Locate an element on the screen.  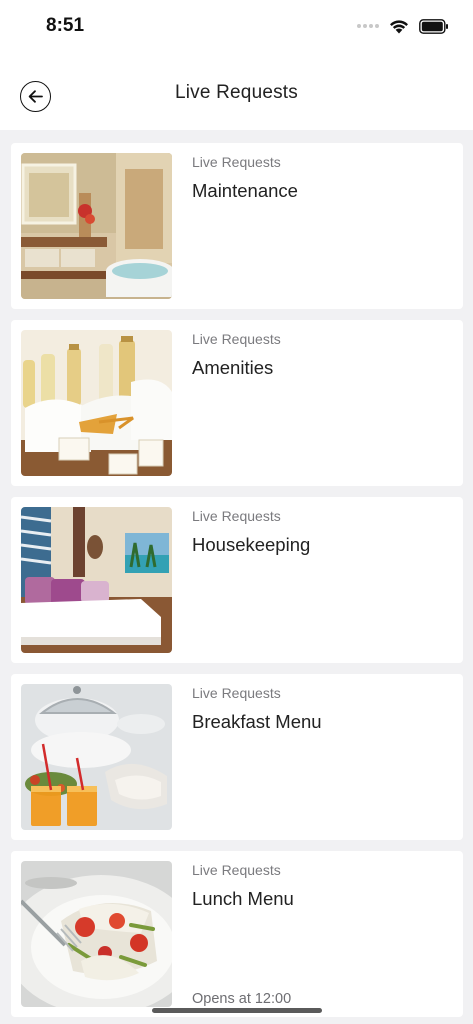
toiletries-photo is located at coordinates (96, 403).